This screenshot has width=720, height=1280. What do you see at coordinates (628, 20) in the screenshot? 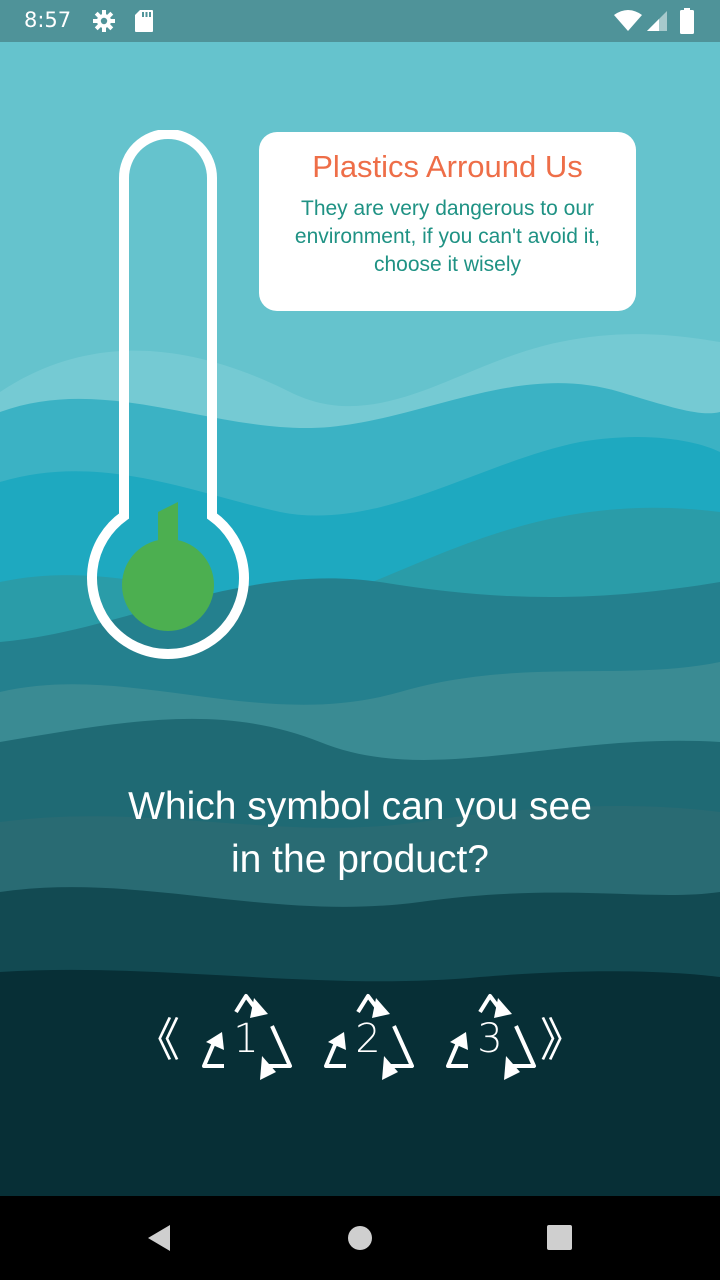
I see `wifi-icon` at bounding box center [628, 20].